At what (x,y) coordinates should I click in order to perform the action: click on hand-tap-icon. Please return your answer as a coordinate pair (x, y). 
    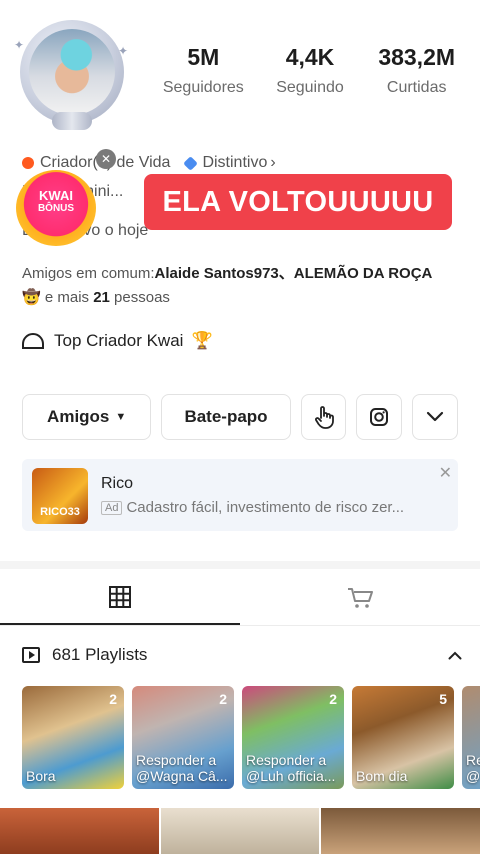
    Looking at the image, I should click on (324, 417).